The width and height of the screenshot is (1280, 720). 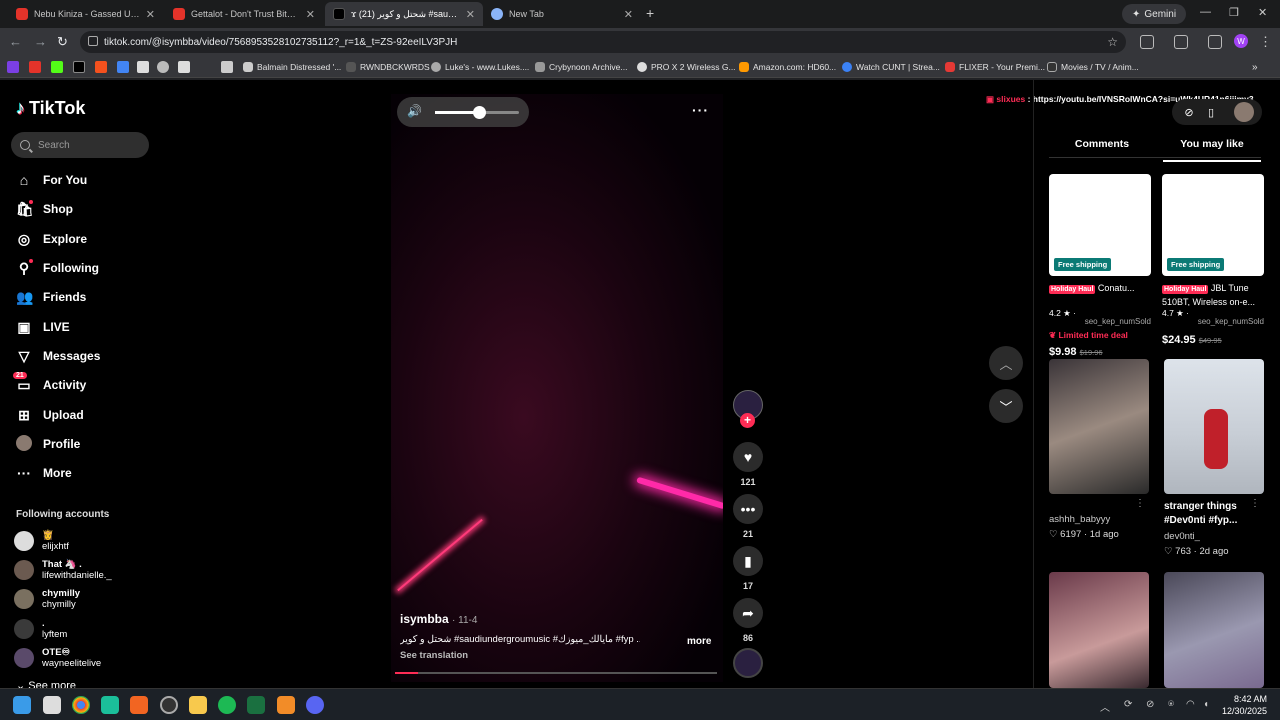 What do you see at coordinates (58, 356) in the screenshot?
I see `nav-messages: ▽ Messages` at bounding box center [58, 356].